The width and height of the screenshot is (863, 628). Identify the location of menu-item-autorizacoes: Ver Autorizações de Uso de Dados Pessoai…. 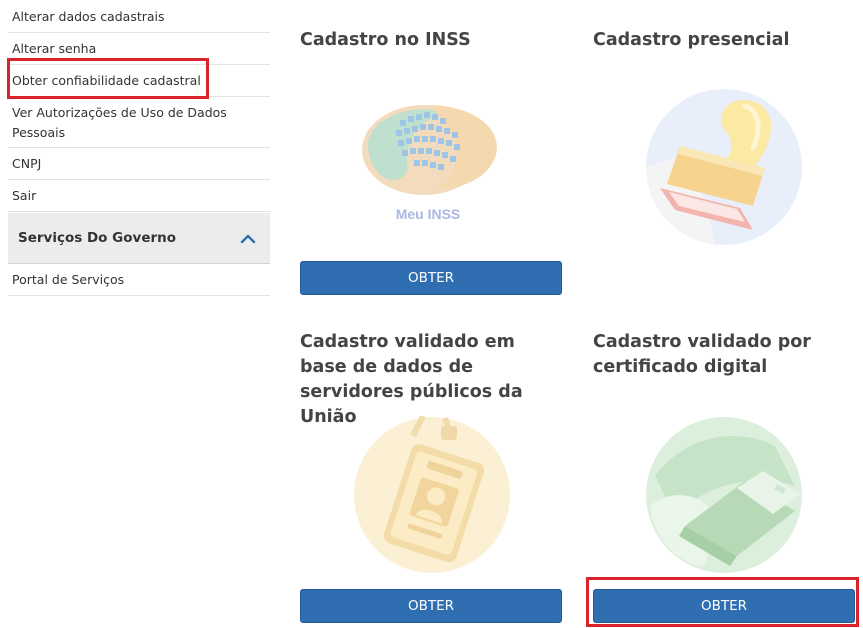
(139, 122).